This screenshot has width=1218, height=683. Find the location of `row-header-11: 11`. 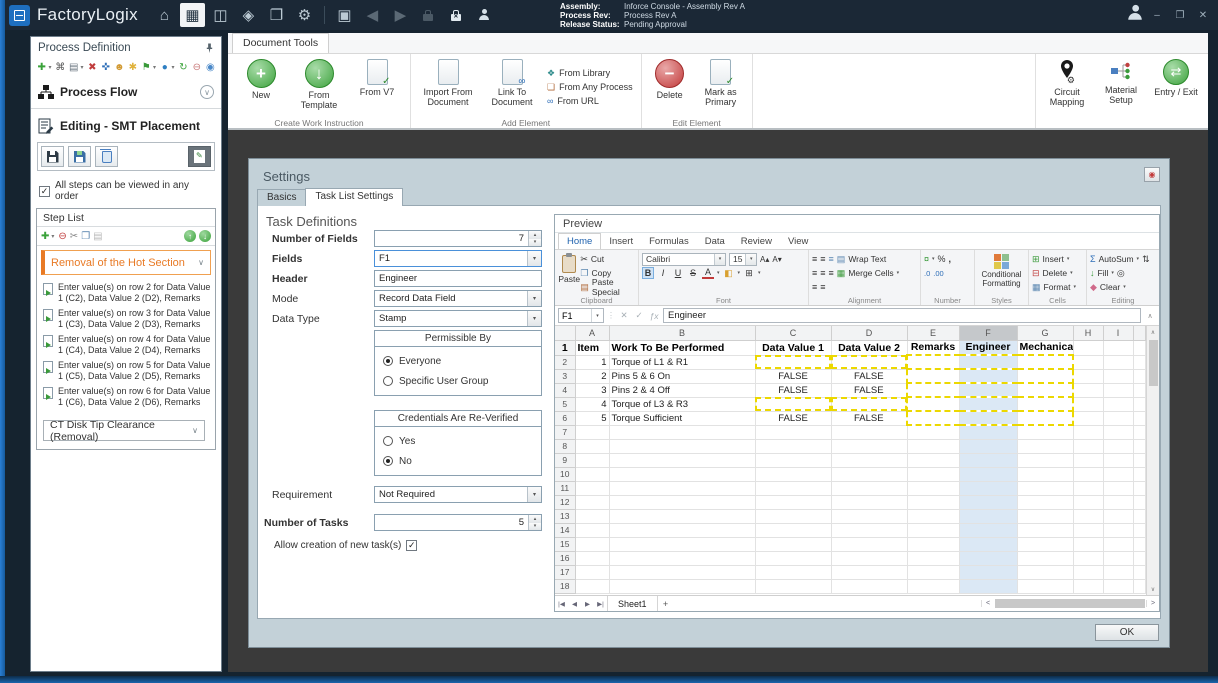

row-header-11: 11 is located at coordinates (565, 488).